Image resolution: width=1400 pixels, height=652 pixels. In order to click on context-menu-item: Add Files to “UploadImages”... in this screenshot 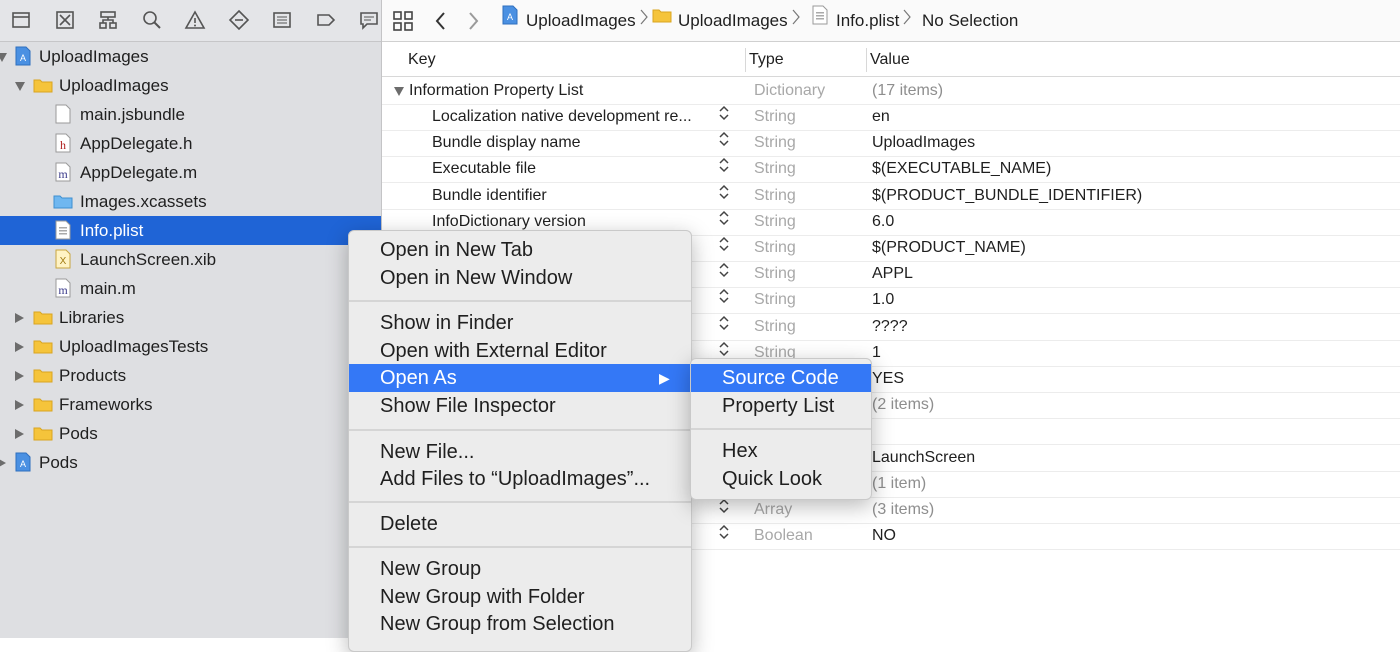, I will do `click(520, 479)`.